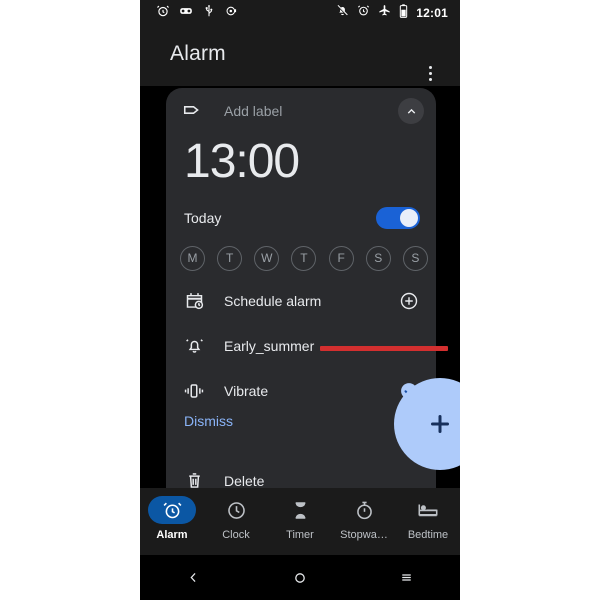 The image size is (600, 600). I want to click on page-title: Alarm, so click(198, 53).